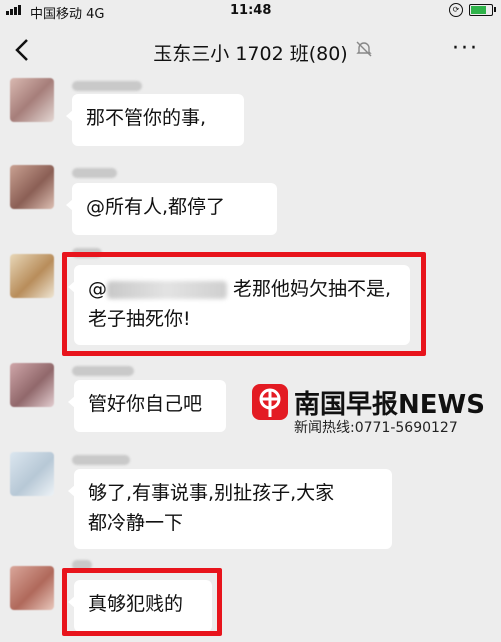 The image size is (501, 642). I want to click on message-text-line2: 都冷静一下, so click(136, 523).